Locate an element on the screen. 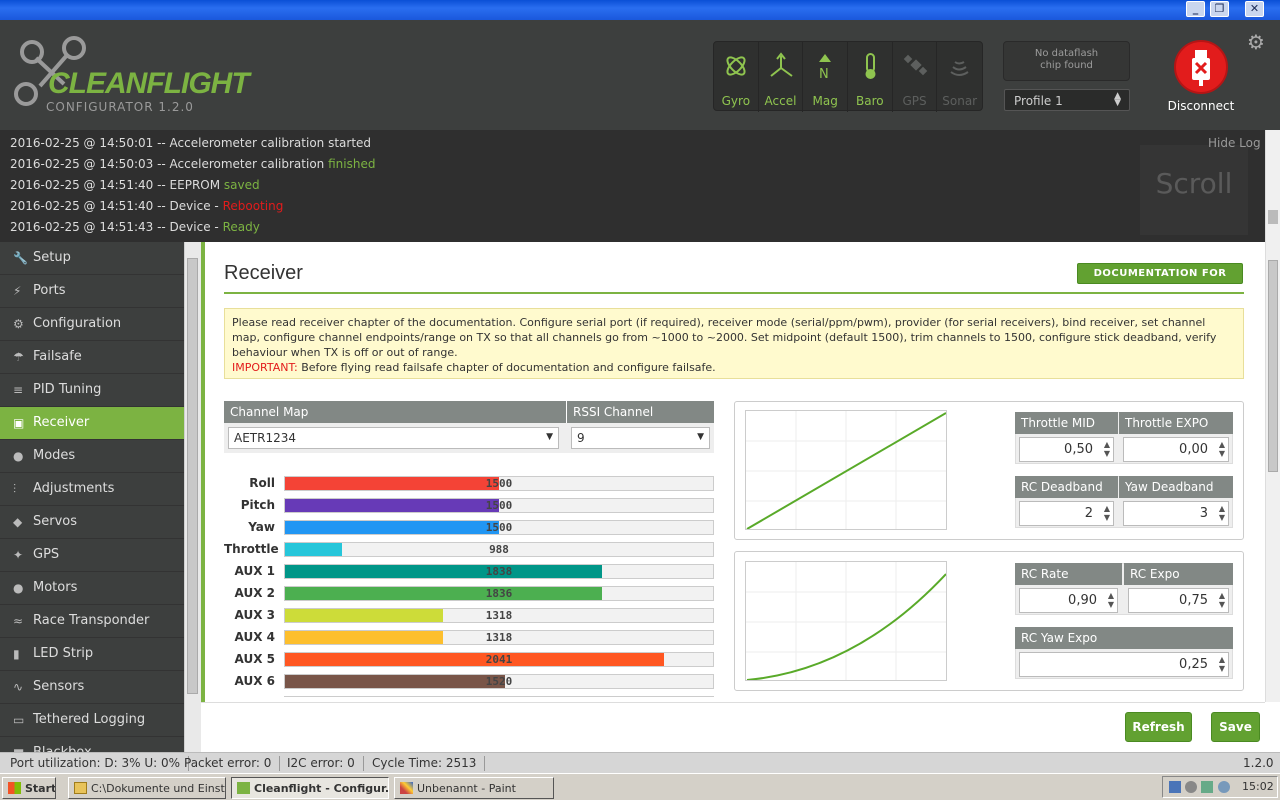 The width and height of the screenshot is (1280, 800). paint-icon is located at coordinates (406, 788).